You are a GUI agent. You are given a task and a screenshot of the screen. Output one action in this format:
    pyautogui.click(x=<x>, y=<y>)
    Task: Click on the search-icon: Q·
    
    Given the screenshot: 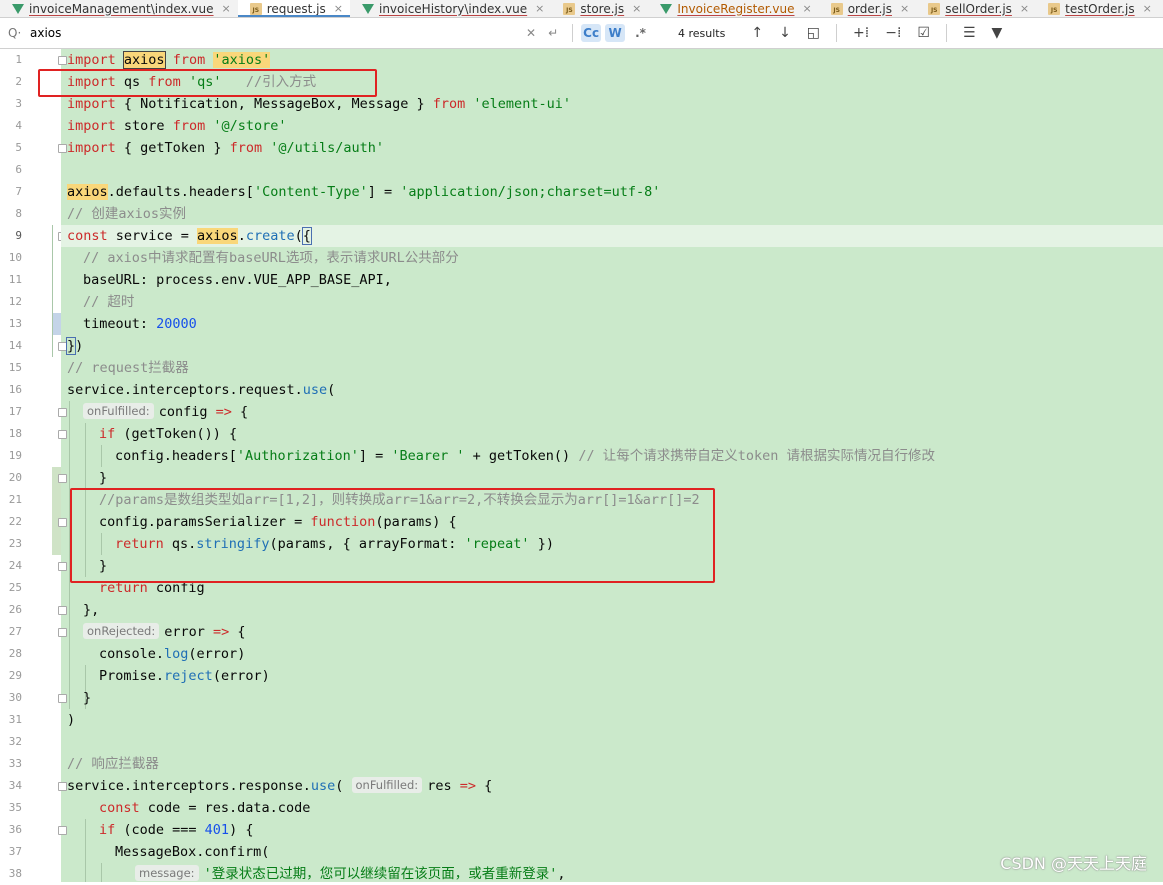 What is the action you would take?
    pyautogui.click(x=19, y=33)
    